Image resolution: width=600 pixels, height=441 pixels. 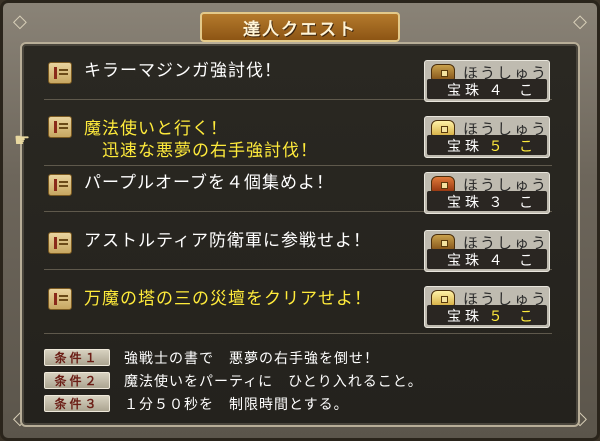 I want to click on reward-box: ほうしゅう 宝珠 ３ こ, so click(x=487, y=193).